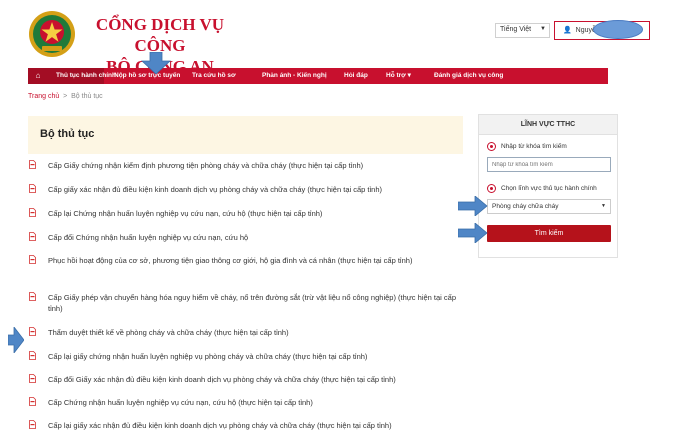 The image size is (674, 435). I want to click on keyword-search-input, so click(549, 164).